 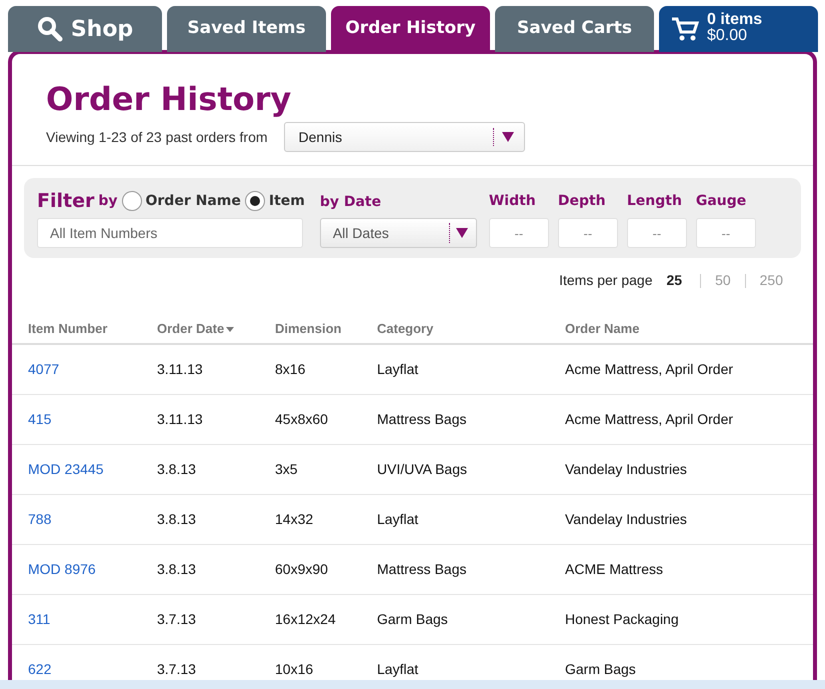 I want to click on per-page-option: 25, so click(x=674, y=280).